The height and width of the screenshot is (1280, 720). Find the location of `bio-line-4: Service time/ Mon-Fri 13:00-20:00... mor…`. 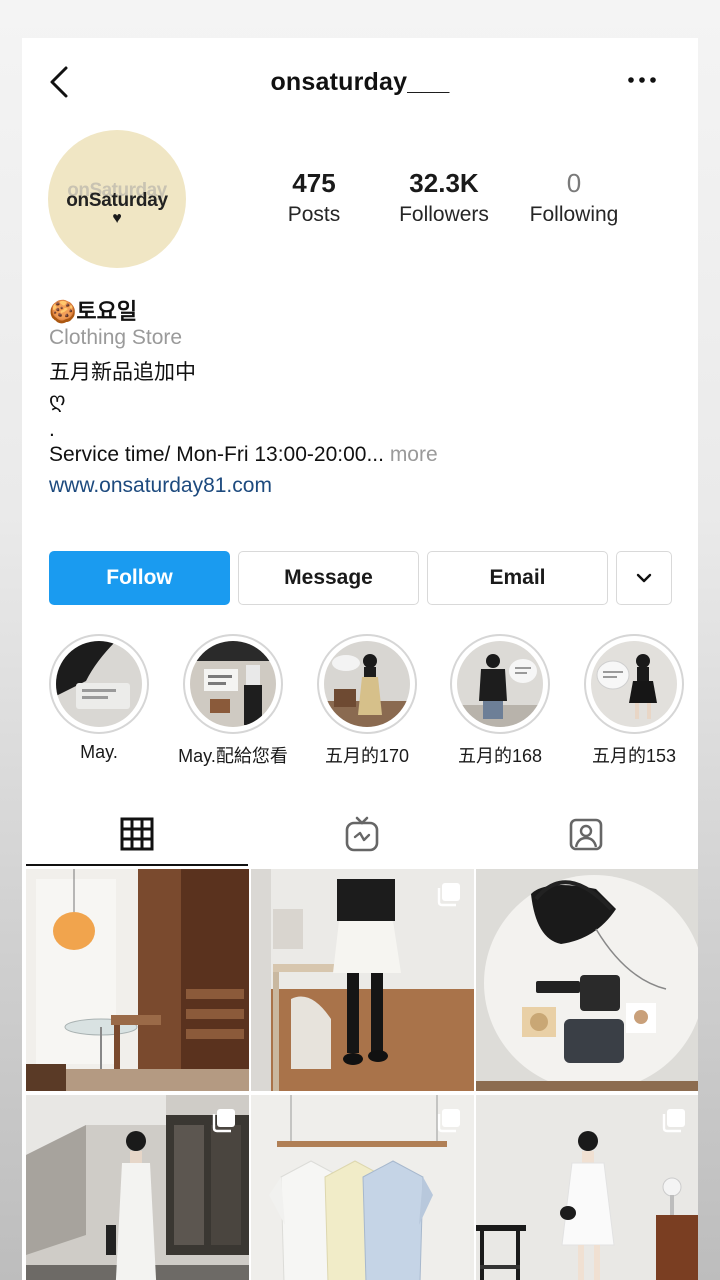

bio-line-4: Service time/ Mon-Fri 13:00-20:00... mor… is located at coordinates (243, 455).